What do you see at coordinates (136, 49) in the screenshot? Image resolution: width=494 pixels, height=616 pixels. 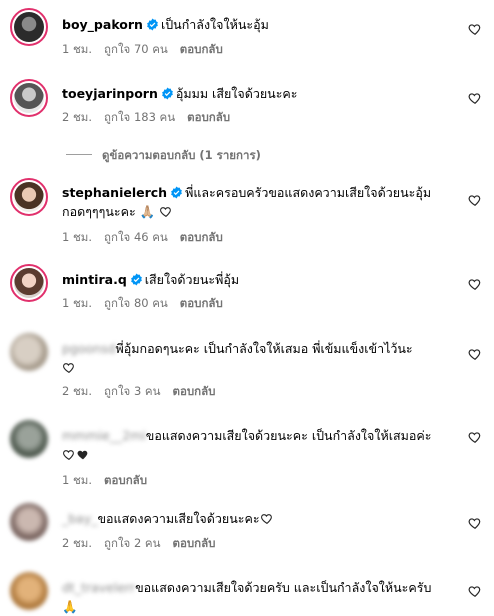 I see `likes-count: ถูกใจ 70 คน` at bounding box center [136, 49].